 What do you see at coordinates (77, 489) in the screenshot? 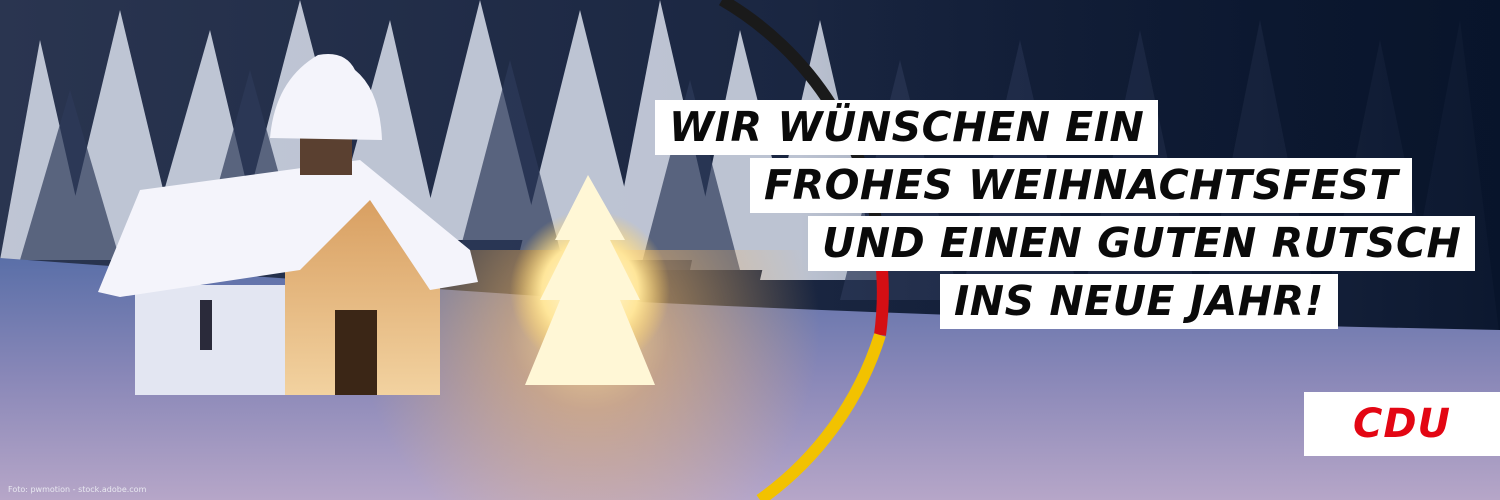
I see `photo-credit: Foto: pwmotion - stock.adobe.com` at bounding box center [77, 489].